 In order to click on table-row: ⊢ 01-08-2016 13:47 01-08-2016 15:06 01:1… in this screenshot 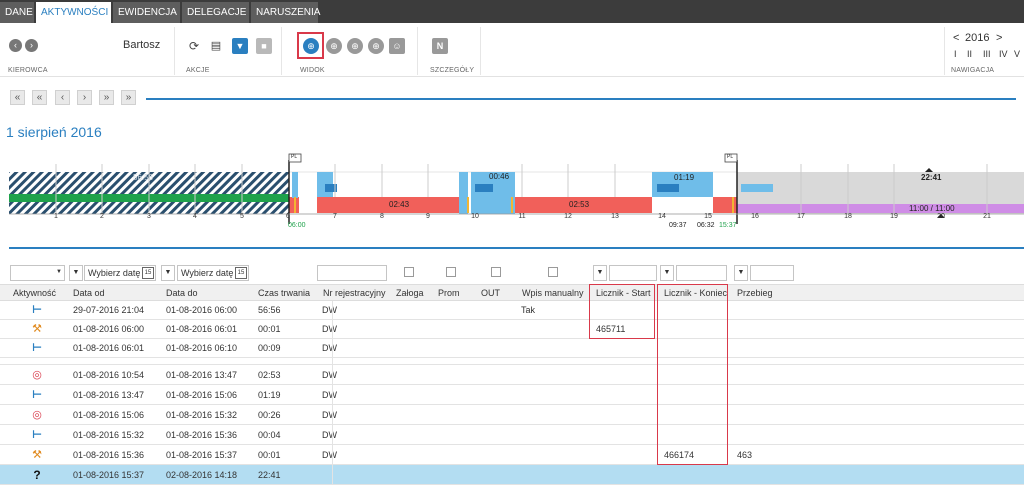, I will do `click(512, 395)`.